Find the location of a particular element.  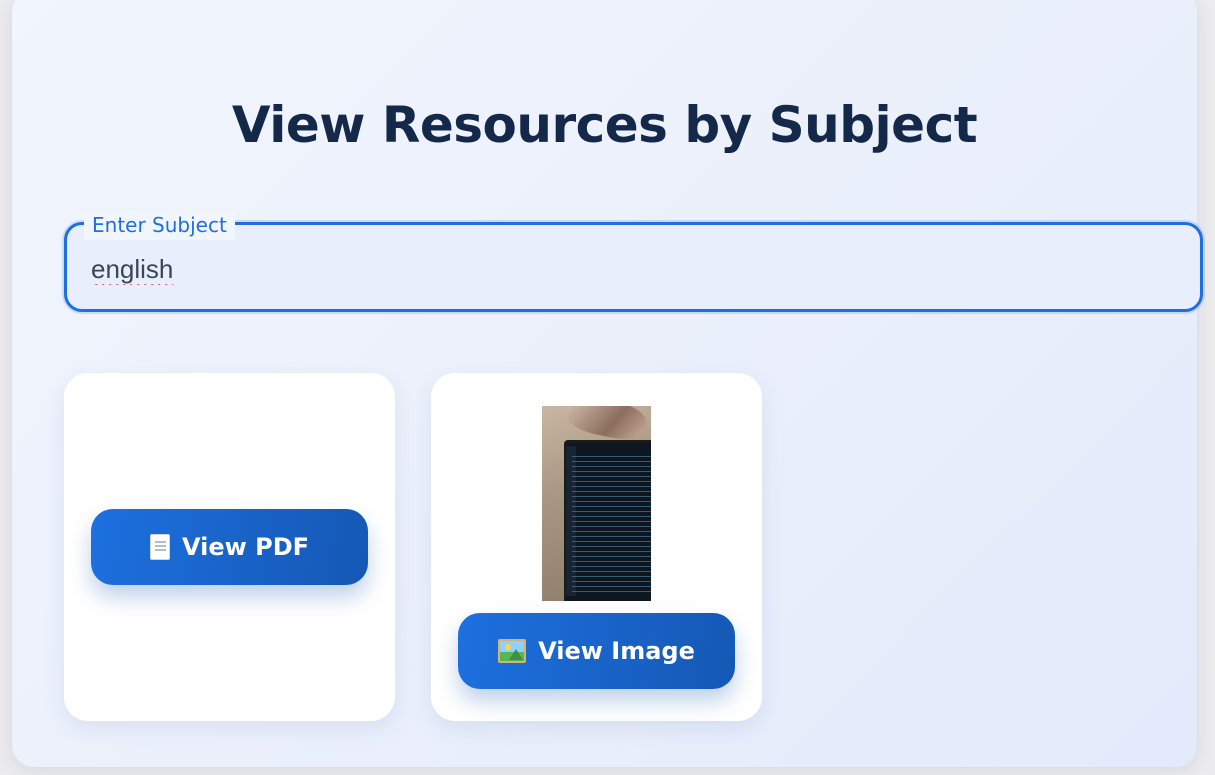

pdf-resource-card: View PDF is located at coordinates (229, 547).